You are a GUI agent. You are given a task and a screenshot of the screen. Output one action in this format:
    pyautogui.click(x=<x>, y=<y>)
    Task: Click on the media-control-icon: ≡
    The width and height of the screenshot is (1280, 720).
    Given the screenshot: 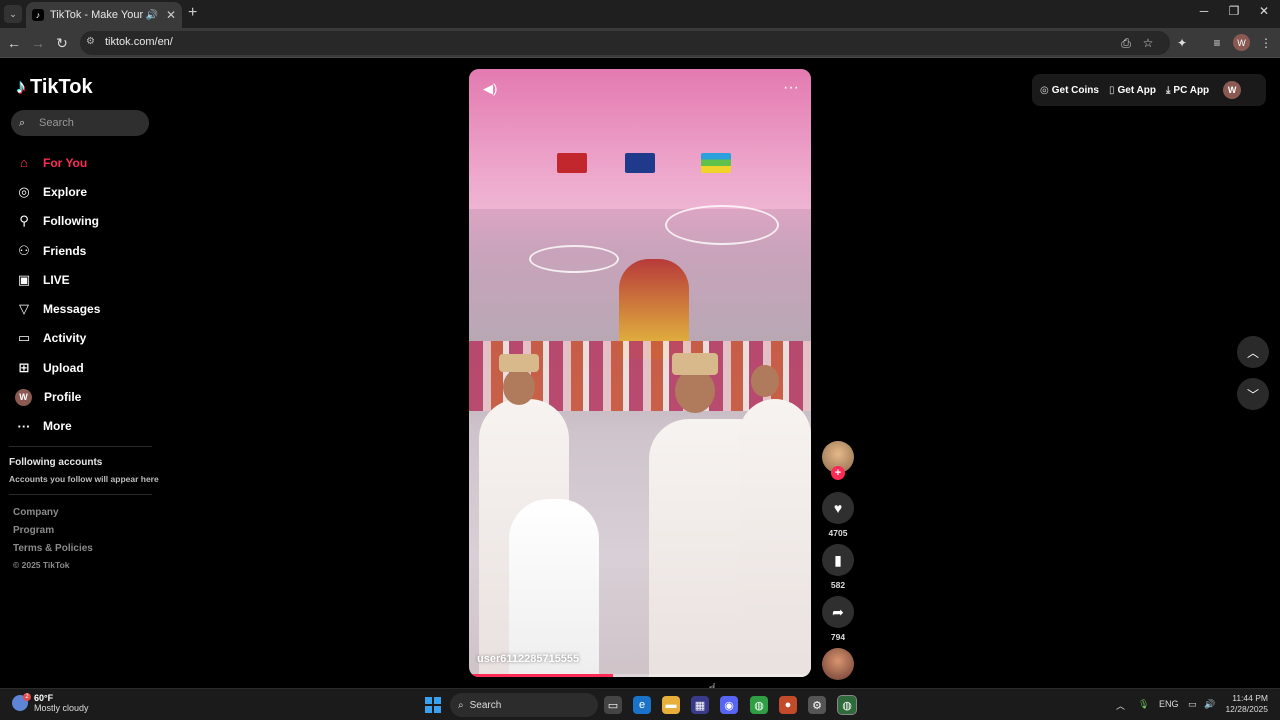 What is the action you would take?
    pyautogui.click(x=1217, y=43)
    